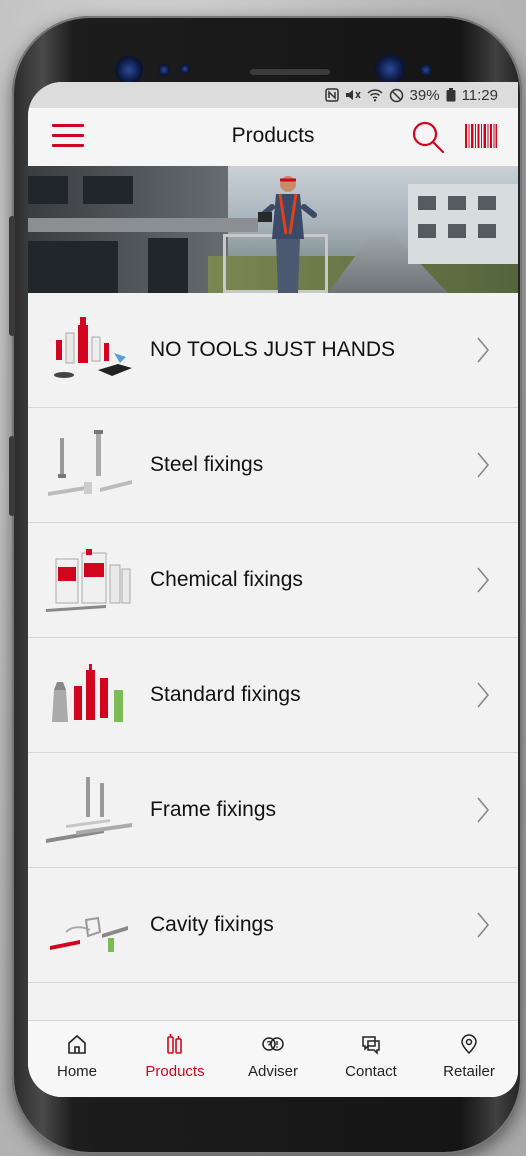  Describe the element at coordinates (213, 809) in the screenshot. I see `category-label: Frame fixings` at that location.